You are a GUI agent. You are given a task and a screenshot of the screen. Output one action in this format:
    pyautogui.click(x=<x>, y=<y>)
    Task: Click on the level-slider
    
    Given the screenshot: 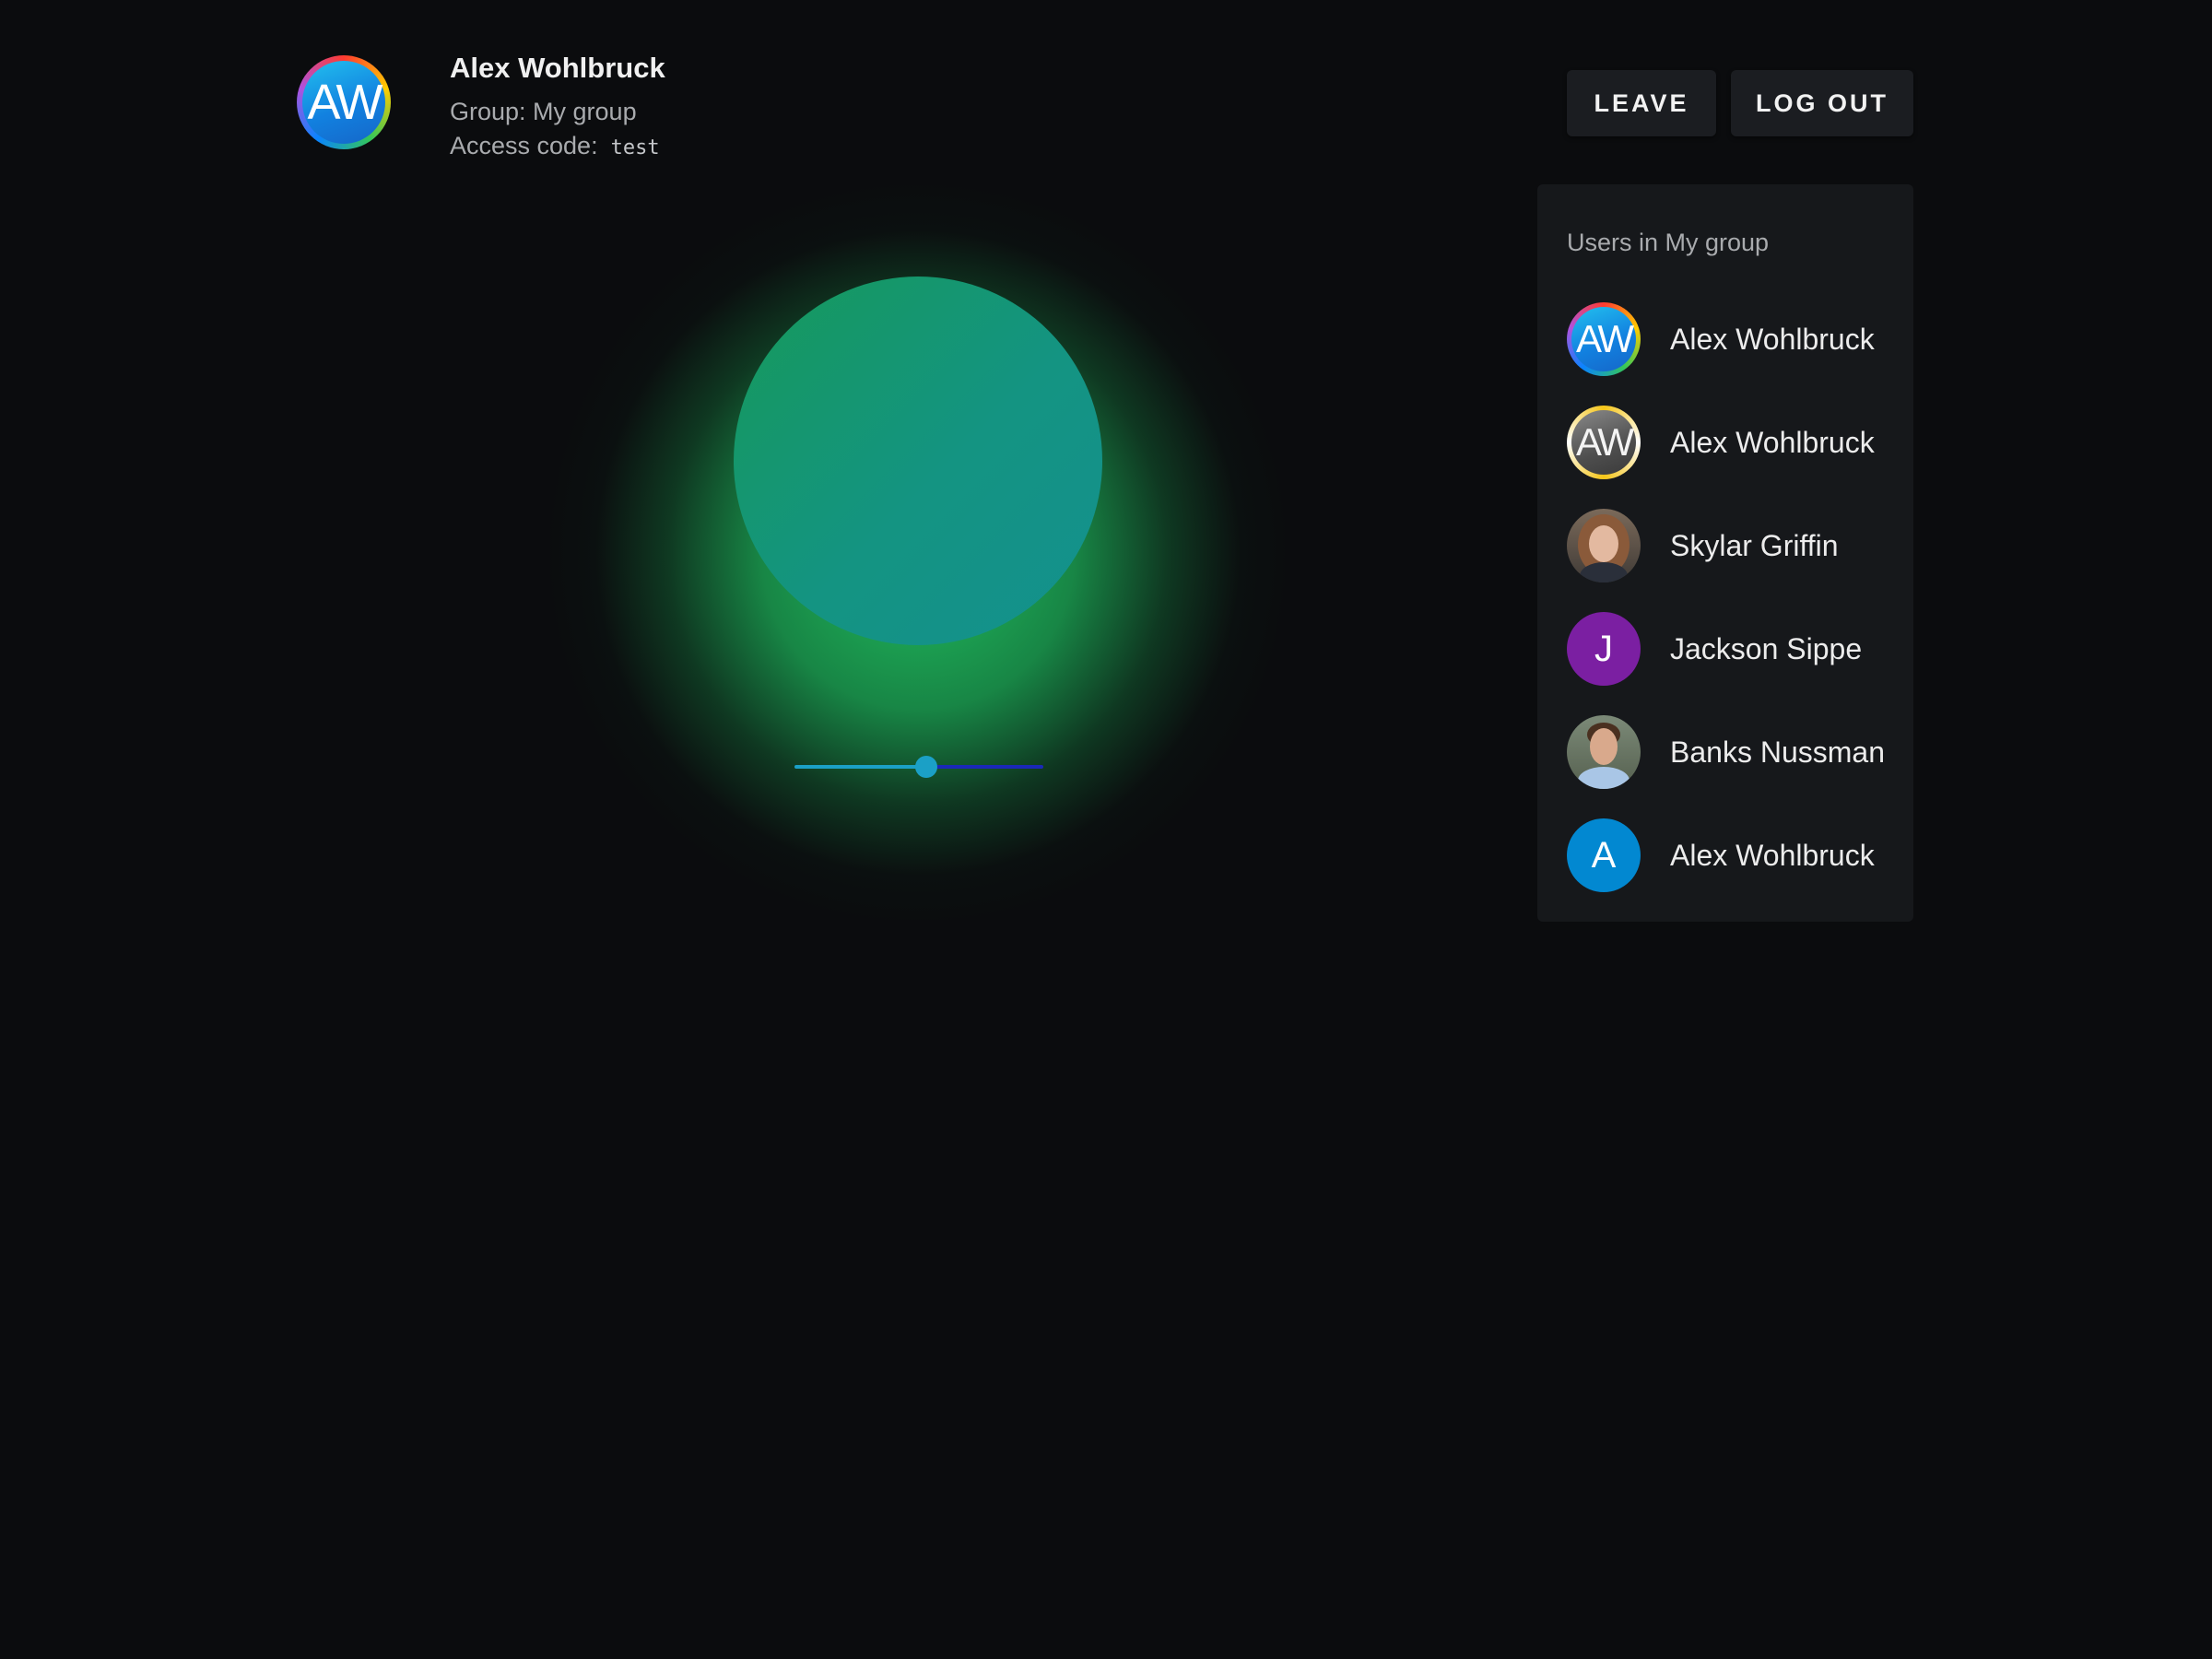 What is the action you would take?
    pyautogui.click(x=918, y=766)
    